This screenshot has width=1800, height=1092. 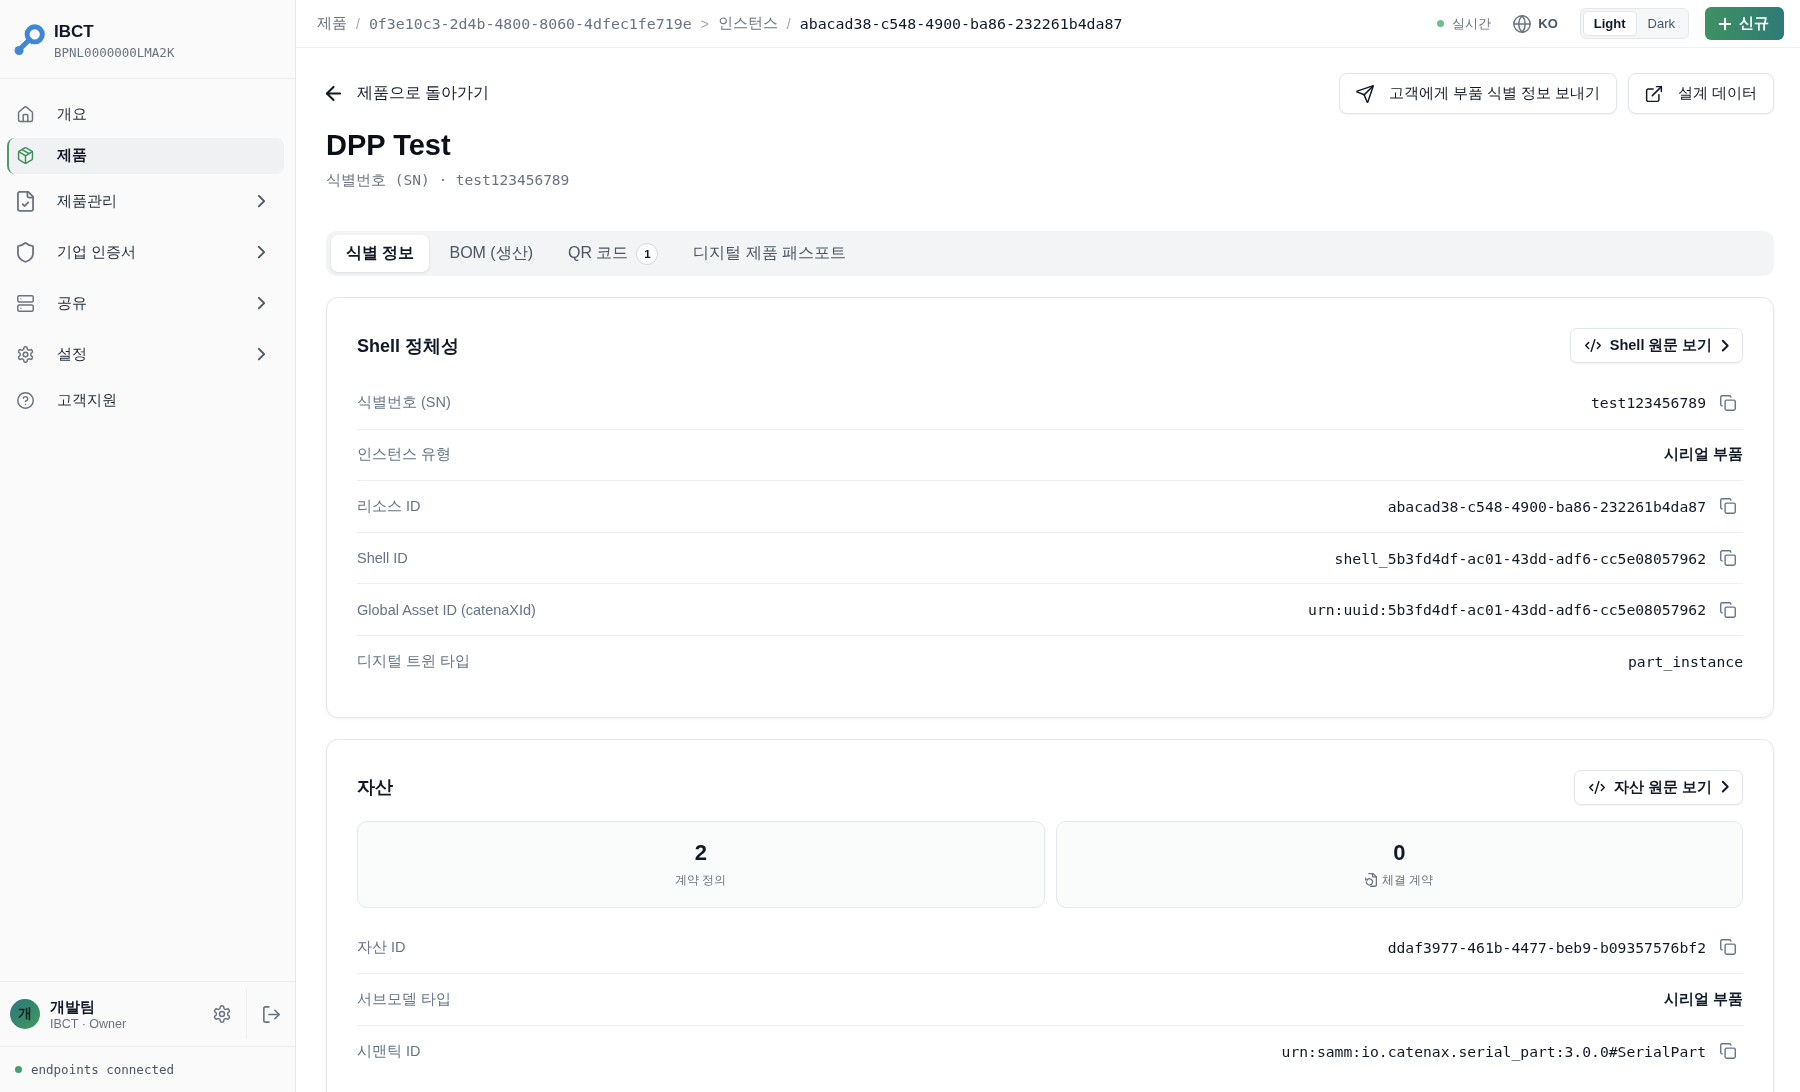 What do you see at coordinates (414, 661) in the screenshot?
I see `field-label: 디지털 트윈 타입` at bounding box center [414, 661].